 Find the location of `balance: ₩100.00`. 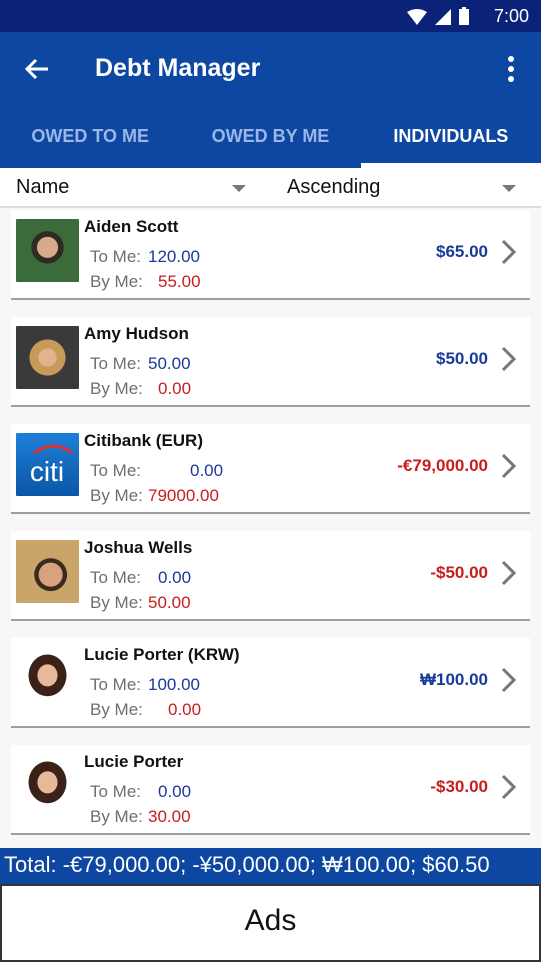

balance: ₩100.00 is located at coordinates (453, 679).